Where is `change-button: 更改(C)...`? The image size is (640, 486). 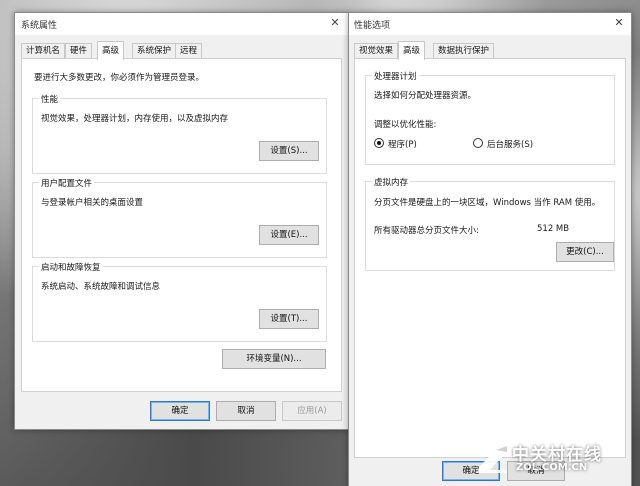
change-button: 更改(C)... is located at coordinates (585, 252).